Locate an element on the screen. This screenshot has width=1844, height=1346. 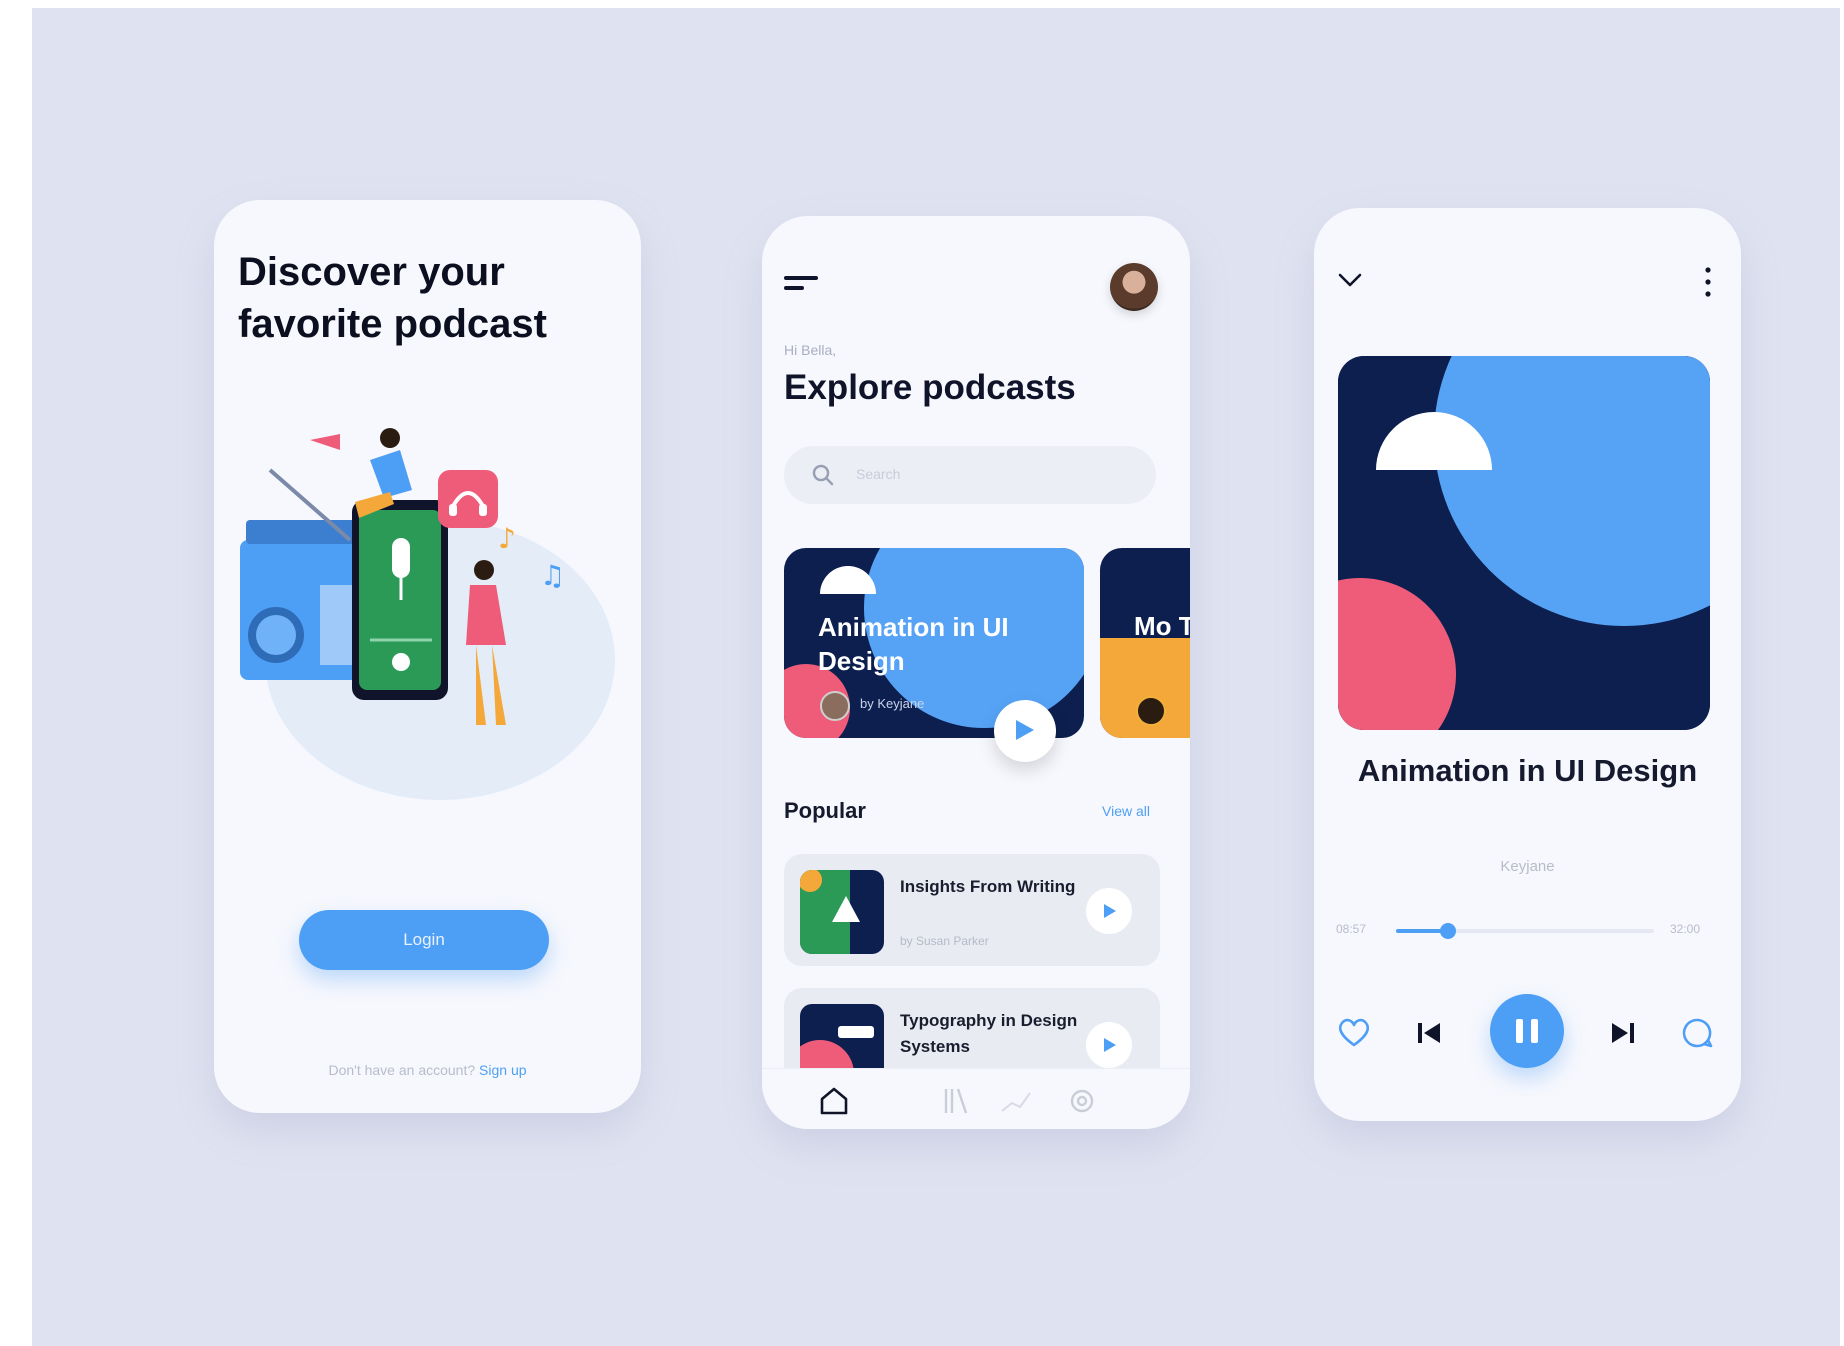
menu-icon is located at coordinates (802, 287).